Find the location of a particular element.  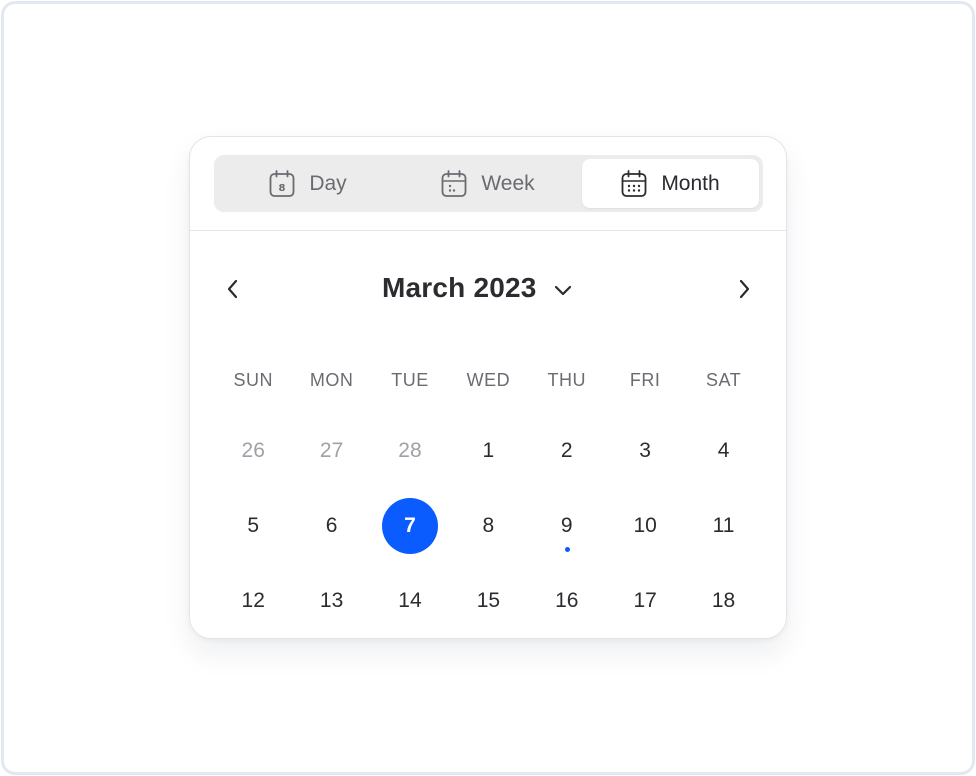

weekday-label: MON is located at coordinates (331, 380).